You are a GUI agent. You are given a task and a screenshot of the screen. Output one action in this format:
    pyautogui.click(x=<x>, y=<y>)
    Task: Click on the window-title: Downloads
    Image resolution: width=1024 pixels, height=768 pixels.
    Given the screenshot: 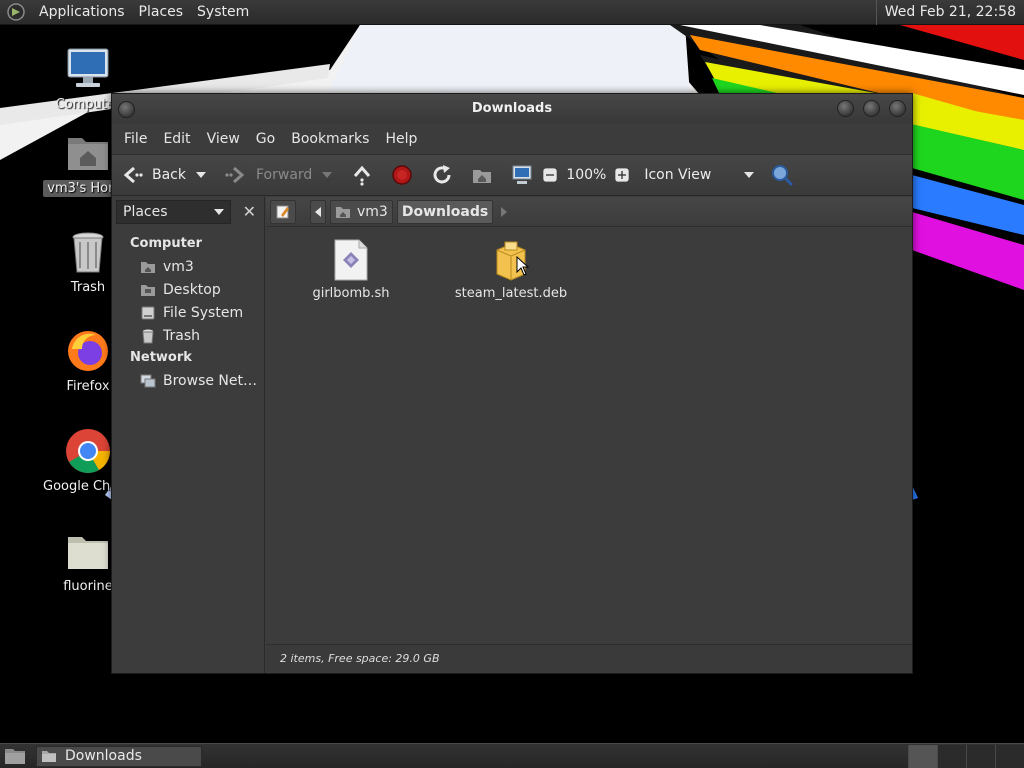 What is the action you would take?
    pyautogui.click(x=512, y=108)
    